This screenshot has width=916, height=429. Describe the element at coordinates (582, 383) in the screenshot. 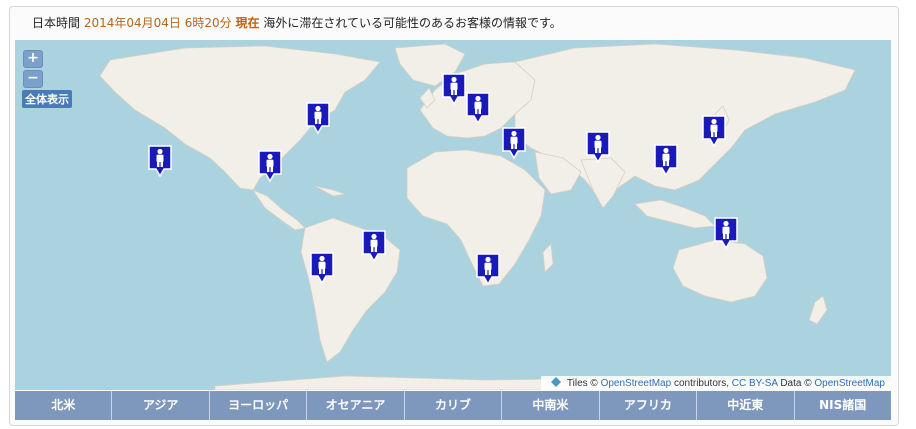

I see `attribution-tiles: Tiles ©` at that location.